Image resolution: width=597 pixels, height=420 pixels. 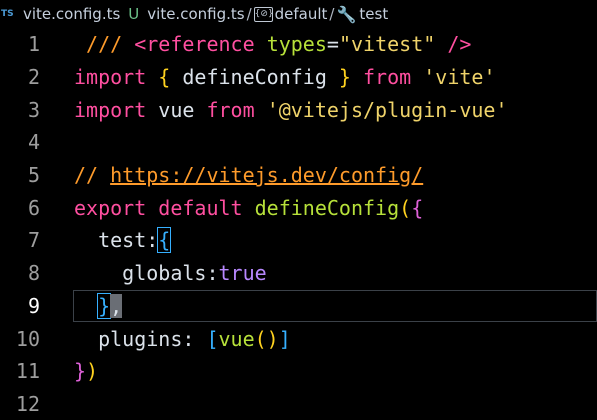 What do you see at coordinates (254, 77) in the screenshot?
I see `token-identifier: defineConfig` at bounding box center [254, 77].